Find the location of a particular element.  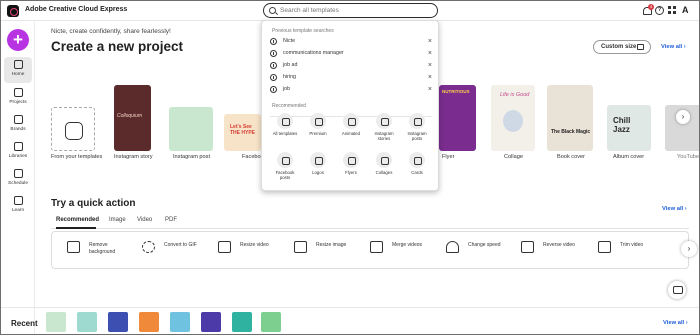

notifications-bell-icon: 4 is located at coordinates (648, 9).